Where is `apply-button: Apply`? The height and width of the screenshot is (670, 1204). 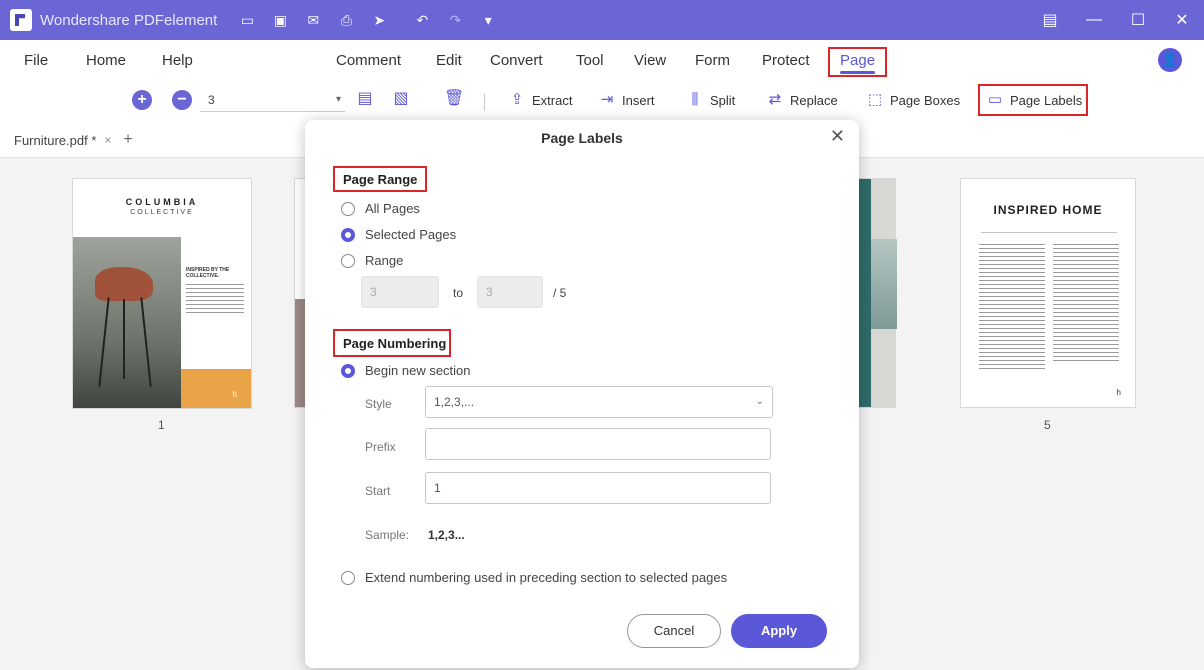
apply-button: Apply is located at coordinates (779, 631).